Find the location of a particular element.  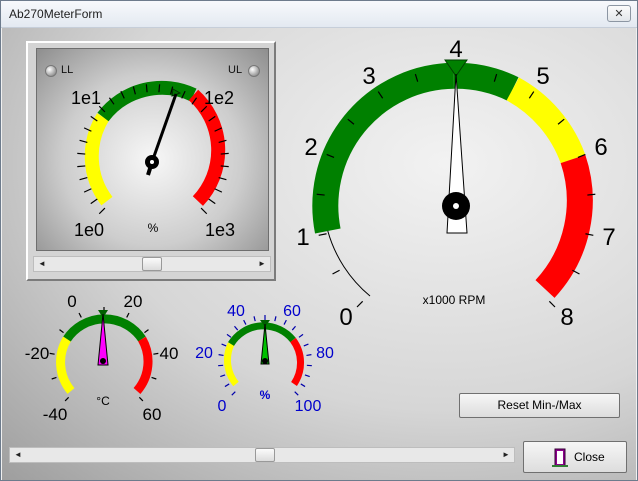

reset-min-max-button: Reset Min-/Max is located at coordinates (539, 405).